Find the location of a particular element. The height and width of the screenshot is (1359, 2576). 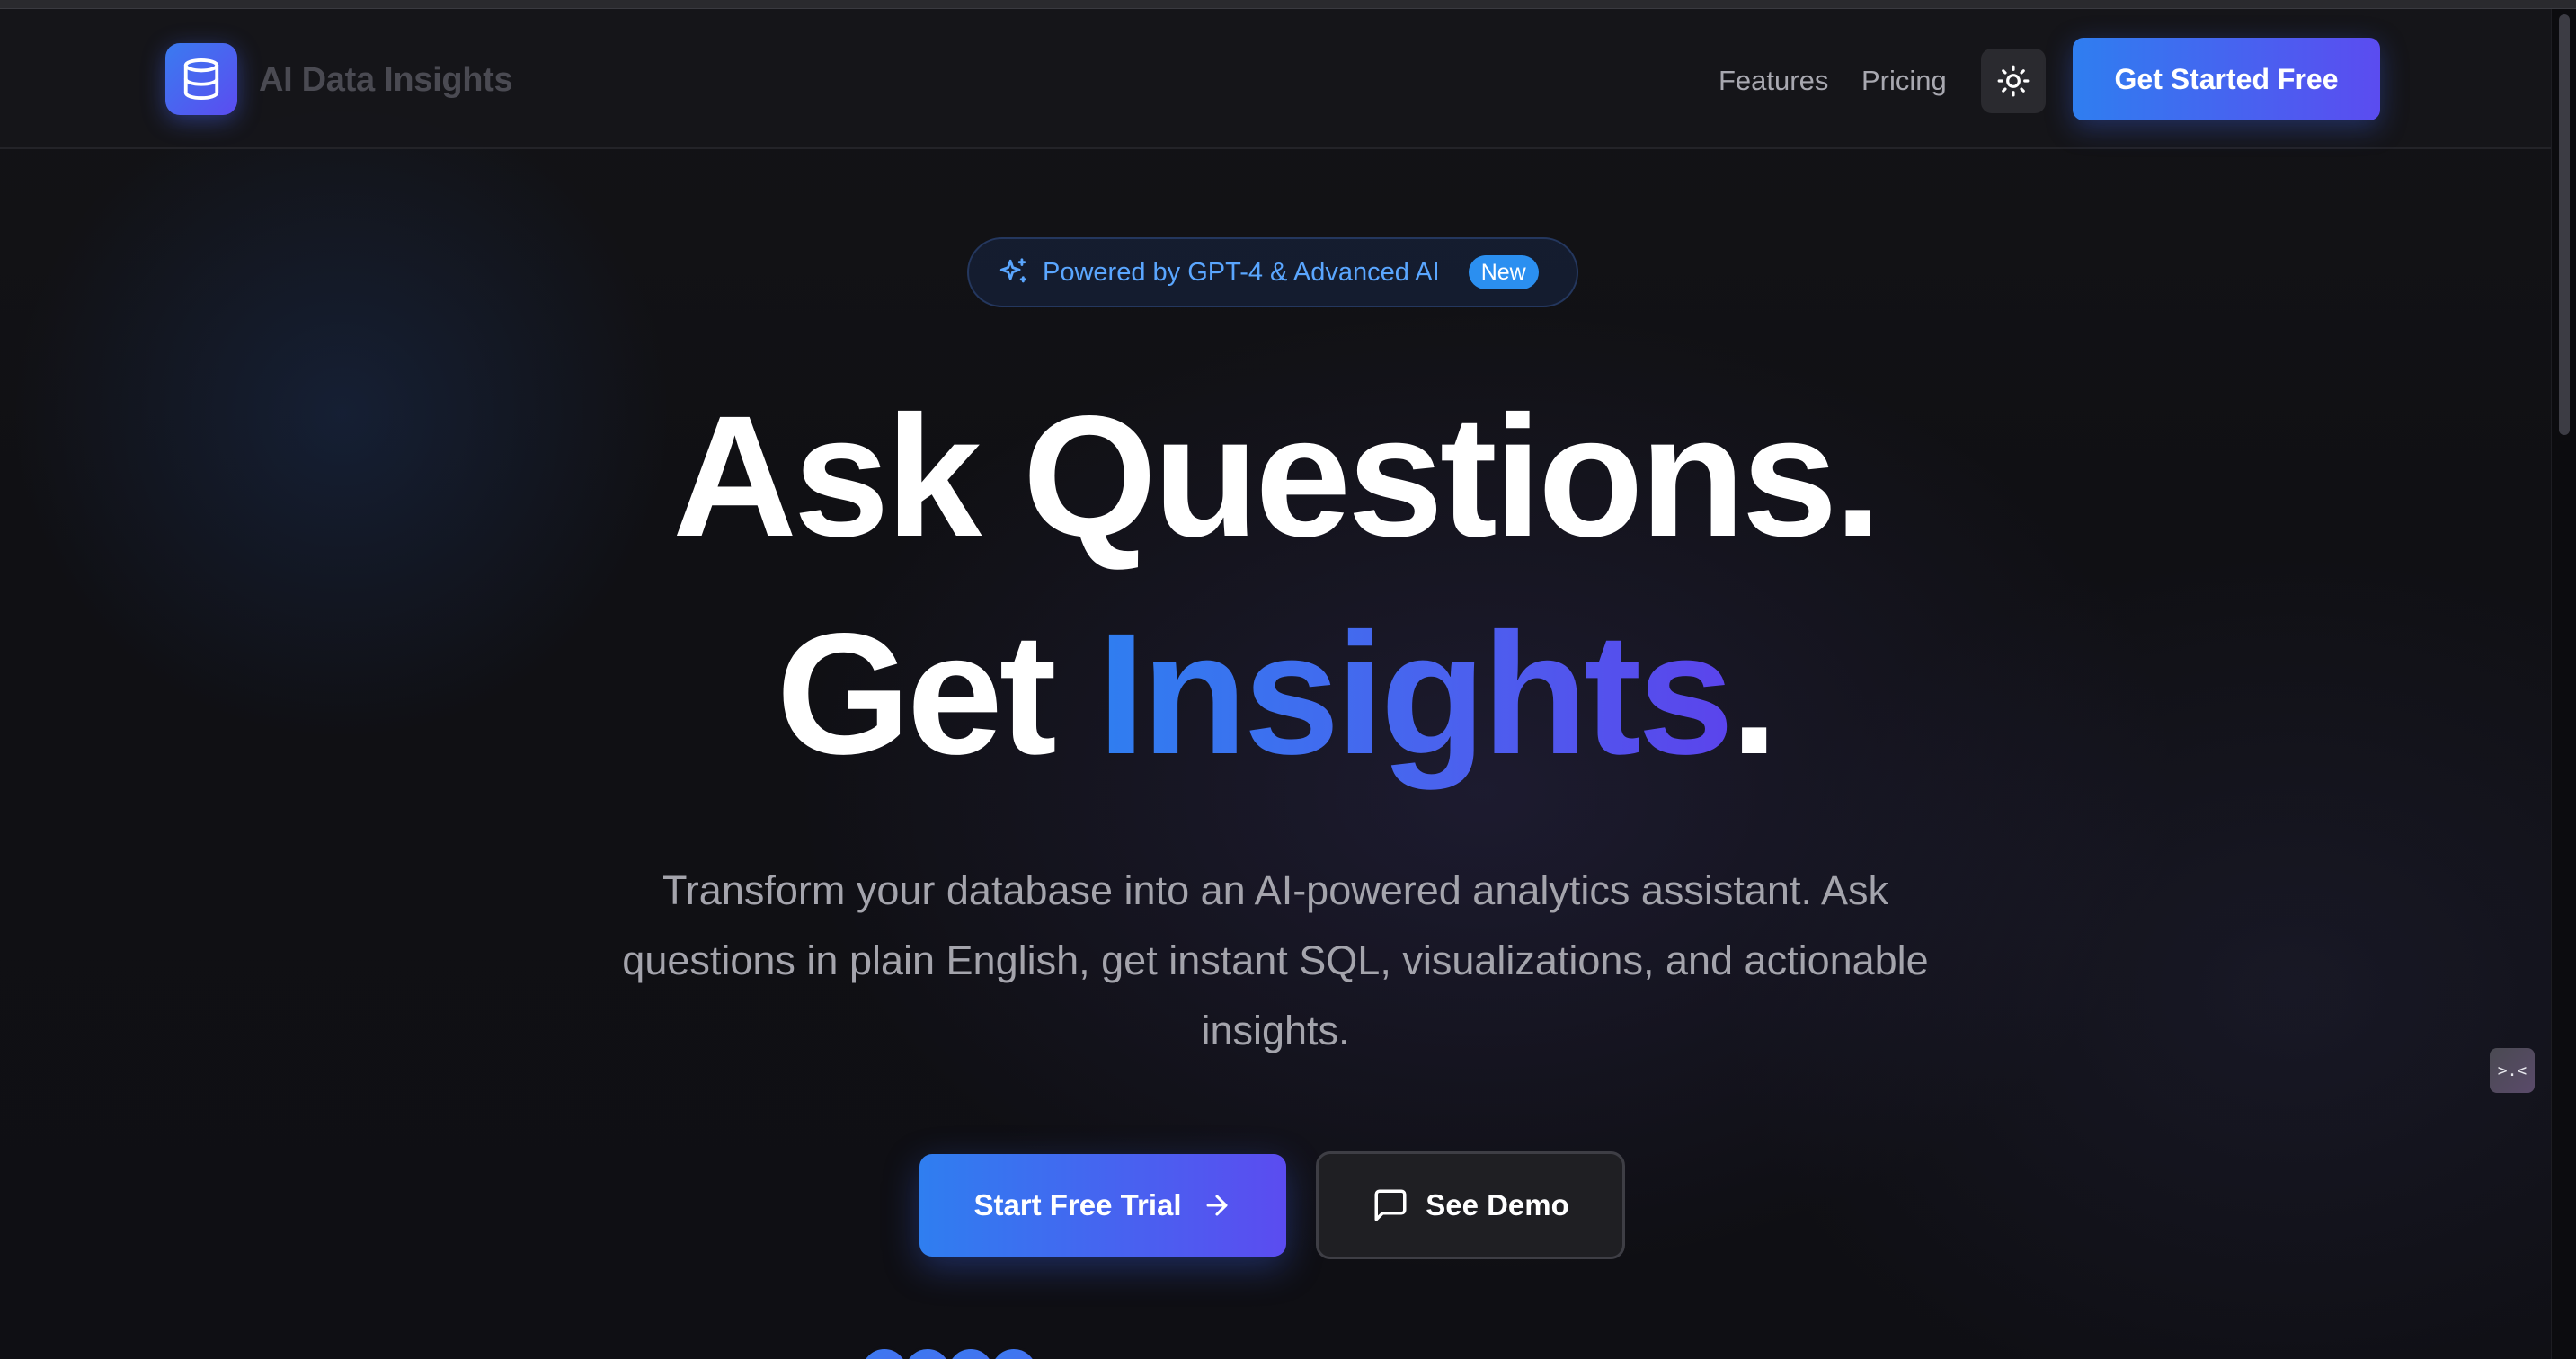

see-demo-button: See Demo is located at coordinates (1470, 1205).